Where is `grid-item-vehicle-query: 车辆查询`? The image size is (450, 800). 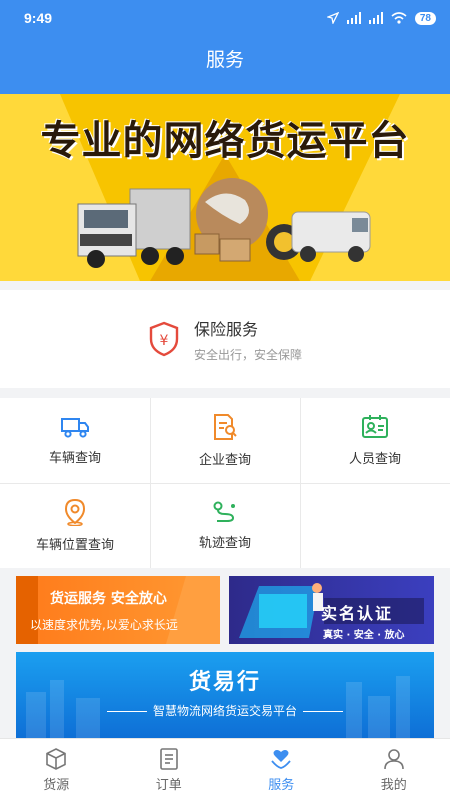
grid-item-vehicle-query: 车辆查询 is located at coordinates (75, 440).